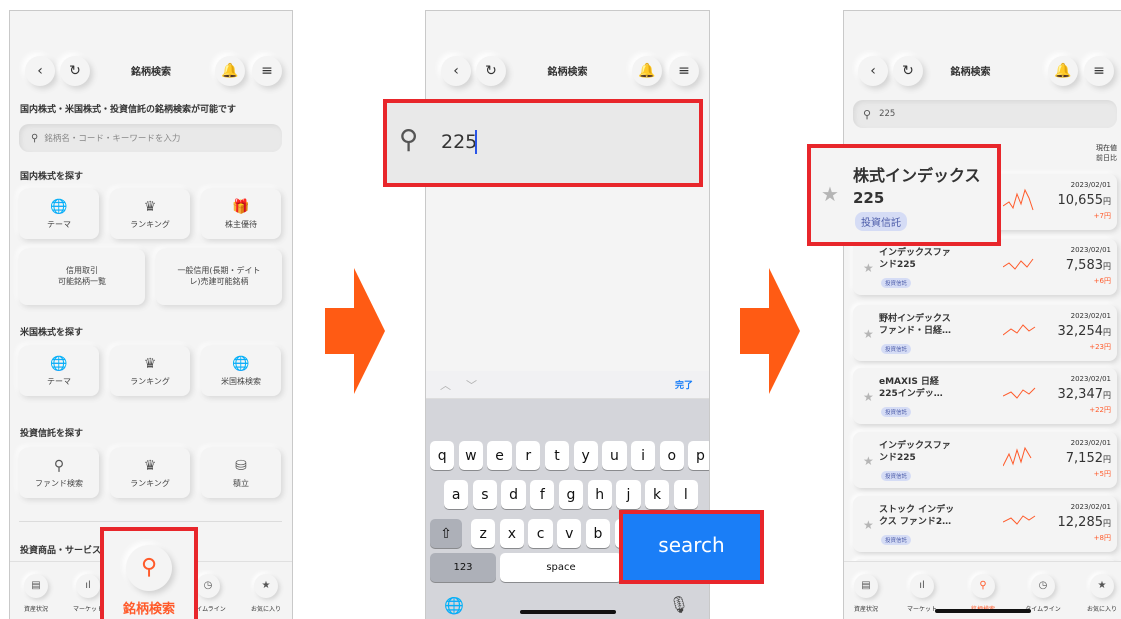  I want to click on margin-trading-list-button: 信用取引 可能銘柄一覧, so click(82, 277).